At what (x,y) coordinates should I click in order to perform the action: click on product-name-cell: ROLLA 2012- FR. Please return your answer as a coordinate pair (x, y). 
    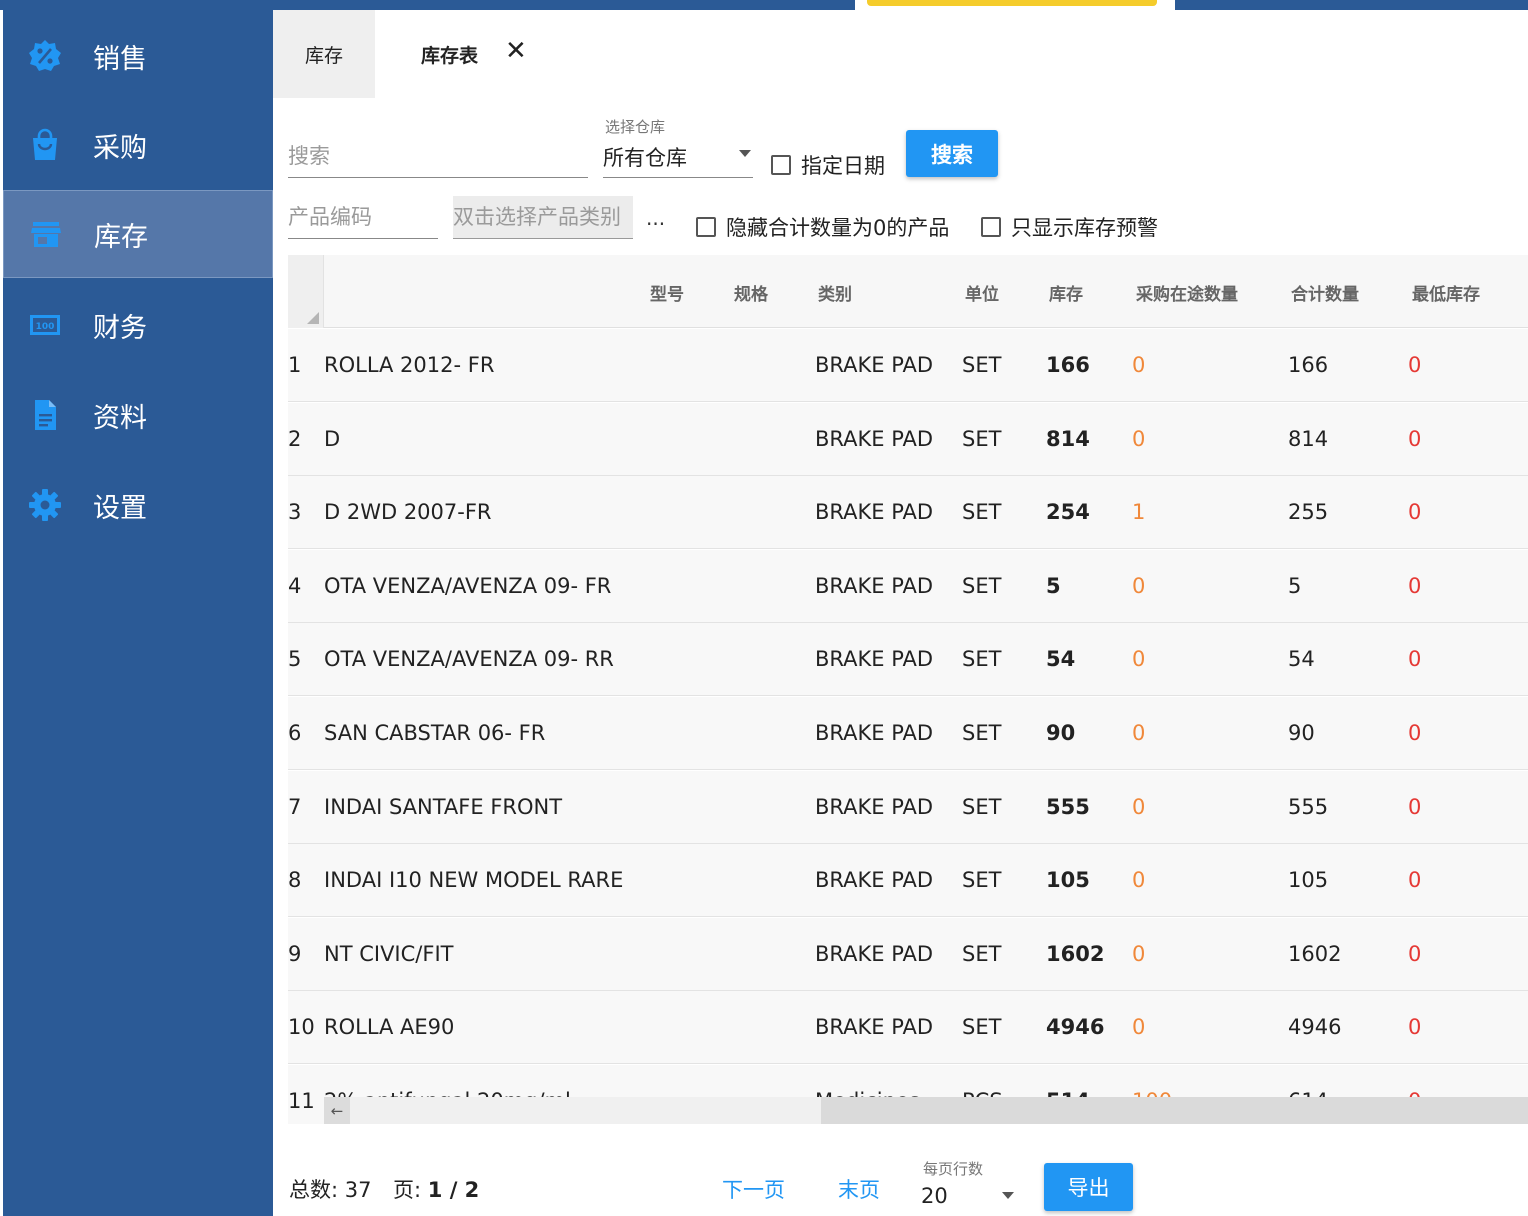
    Looking at the image, I should click on (544, 365).